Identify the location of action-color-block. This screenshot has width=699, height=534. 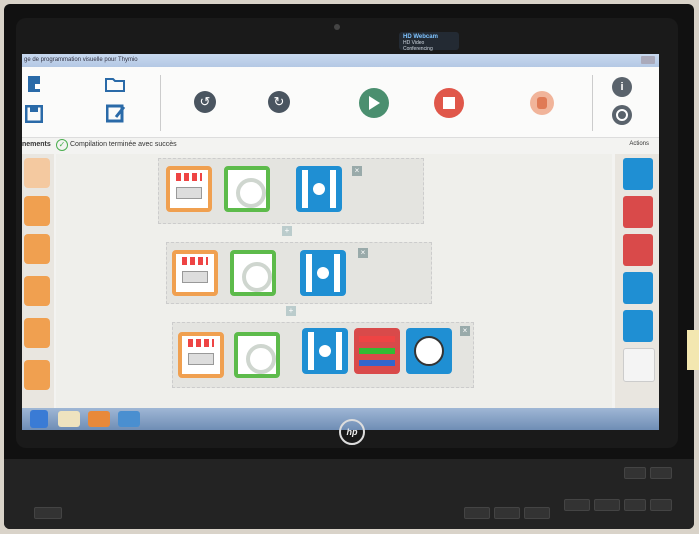
(377, 351).